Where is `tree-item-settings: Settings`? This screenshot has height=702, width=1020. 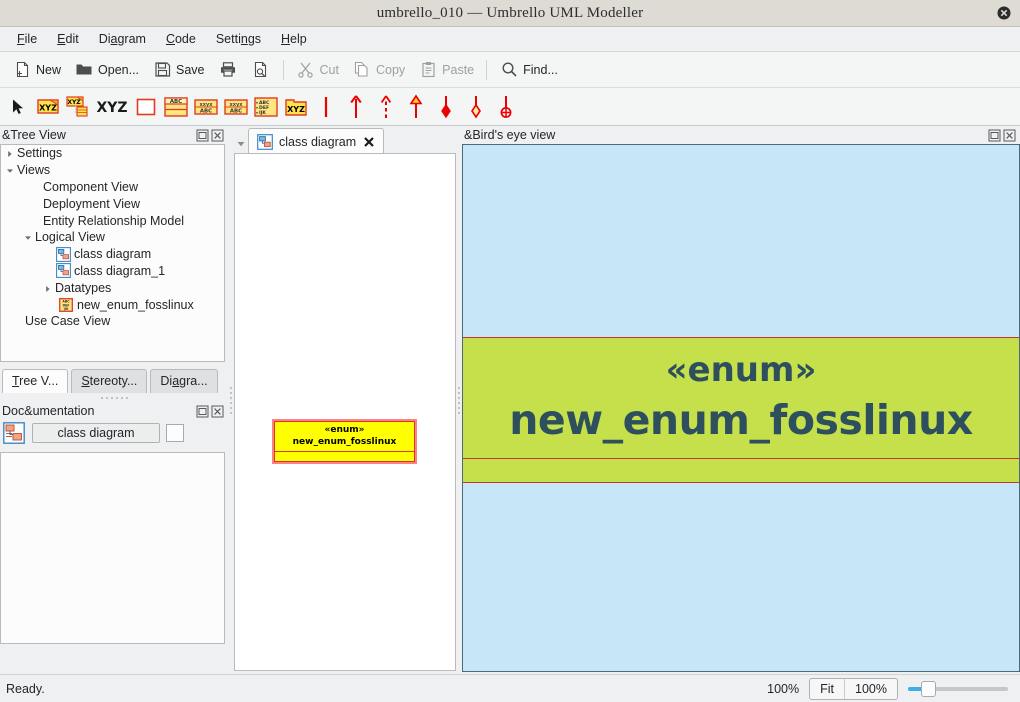 tree-item-settings: Settings is located at coordinates (112, 153).